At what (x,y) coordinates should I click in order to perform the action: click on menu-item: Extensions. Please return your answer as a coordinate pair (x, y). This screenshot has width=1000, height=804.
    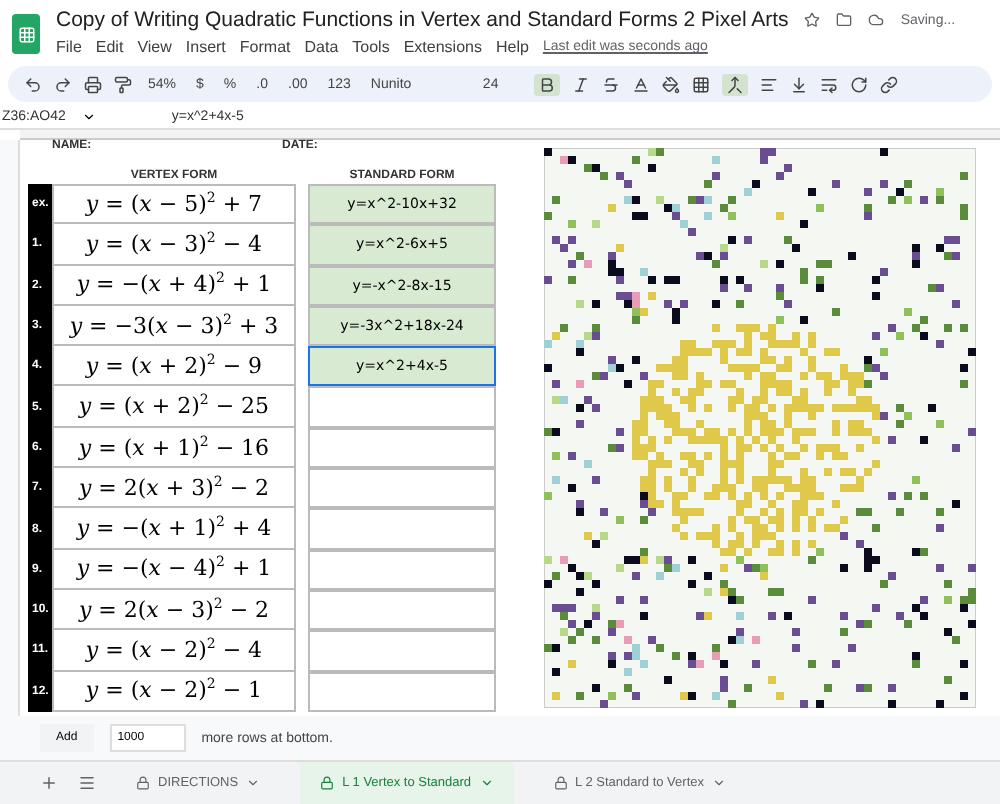
    Looking at the image, I should click on (442, 47).